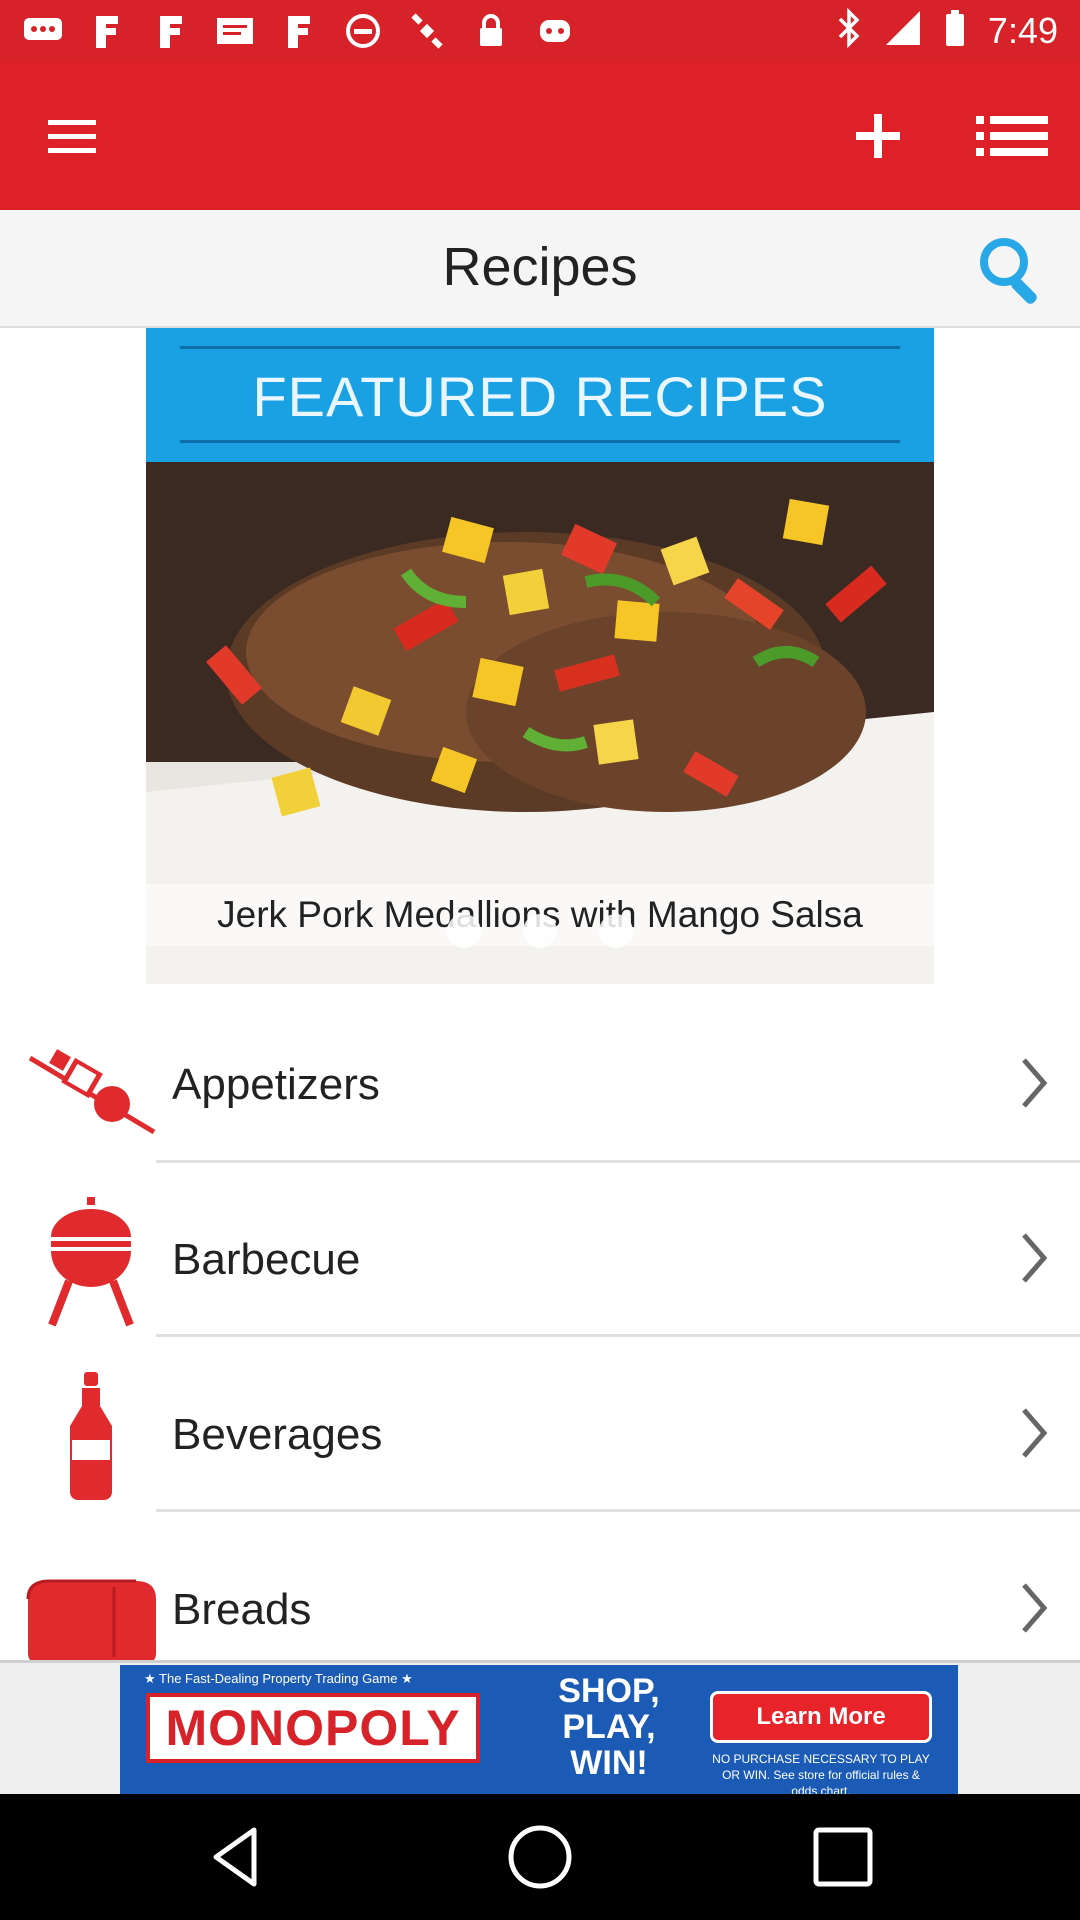 The height and width of the screenshot is (1920, 1080). Describe the element at coordinates (43, 31) in the screenshot. I see `chat-icon` at that location.